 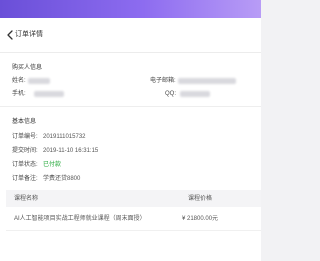 I want to click on submit-time-value: 2019-11-10 16:31:15, so click(x=71, y=151).